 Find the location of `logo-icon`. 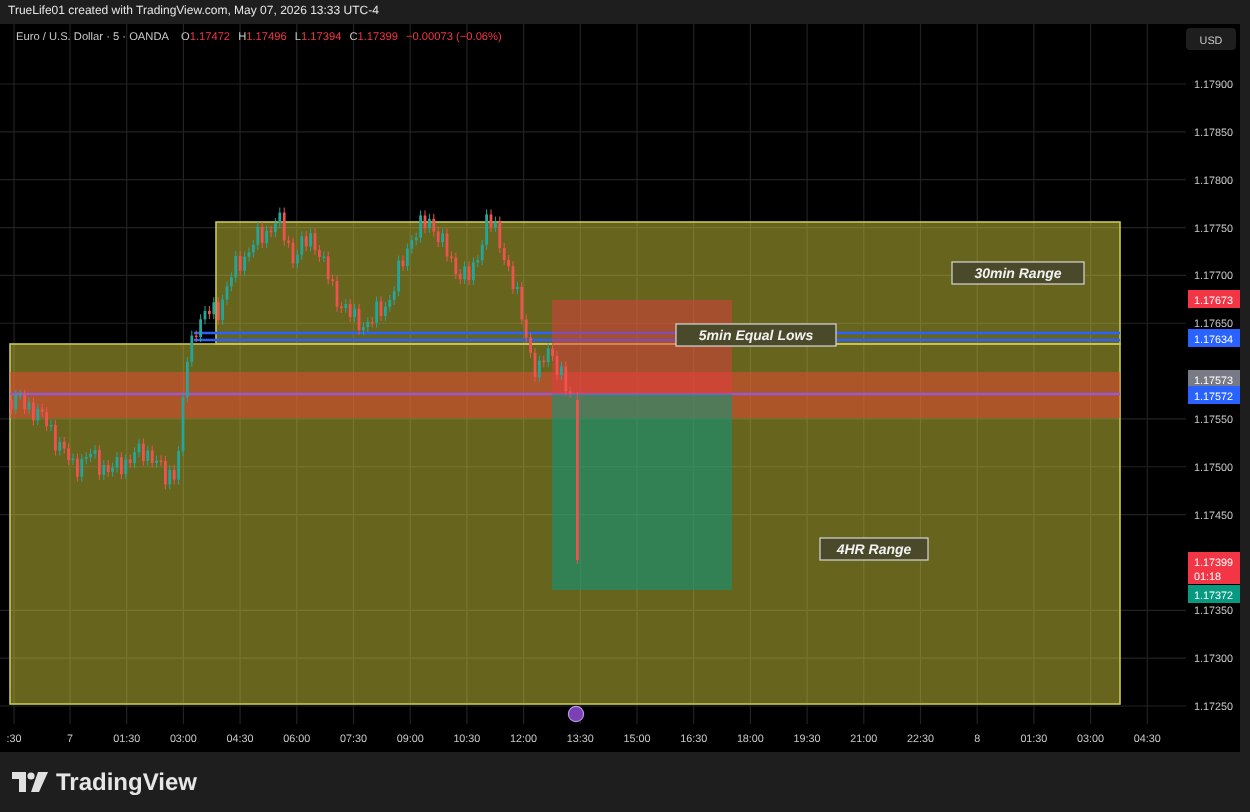

logo-icon is located at coordinates (30, 782).